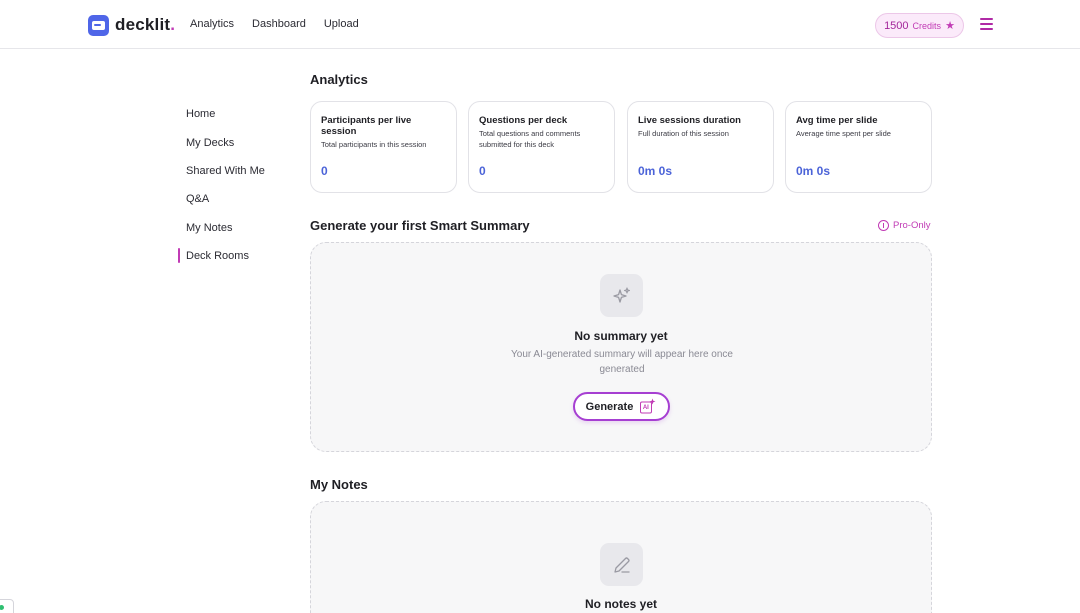 Image resolution: width=1080 pixels, height=613 pixels. Describe the element at coordinates (233, 142) in the screenshot. I see `sidebar-item-my-decks: My Decks` at that location.